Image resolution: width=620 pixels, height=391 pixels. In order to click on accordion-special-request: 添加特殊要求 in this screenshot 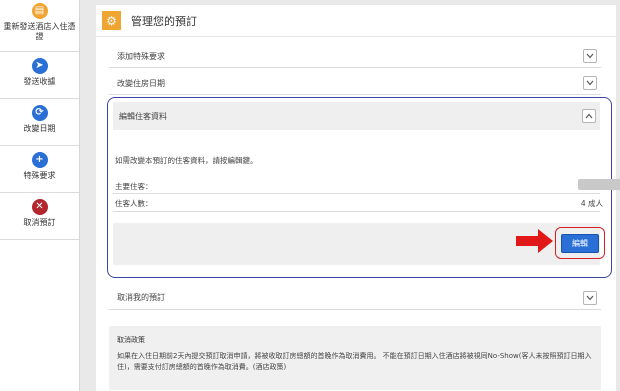, I will do `click(355, 56)`.